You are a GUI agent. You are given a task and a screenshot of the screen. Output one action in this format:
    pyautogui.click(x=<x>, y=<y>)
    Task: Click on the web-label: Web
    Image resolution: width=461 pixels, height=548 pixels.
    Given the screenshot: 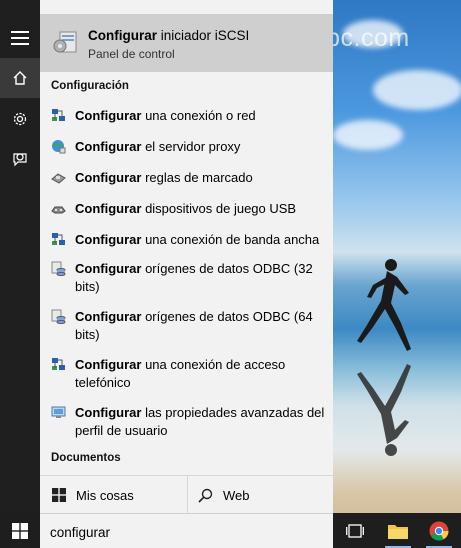 What is the action you would take?
    pyautogui.click(x=236, y=495)
    